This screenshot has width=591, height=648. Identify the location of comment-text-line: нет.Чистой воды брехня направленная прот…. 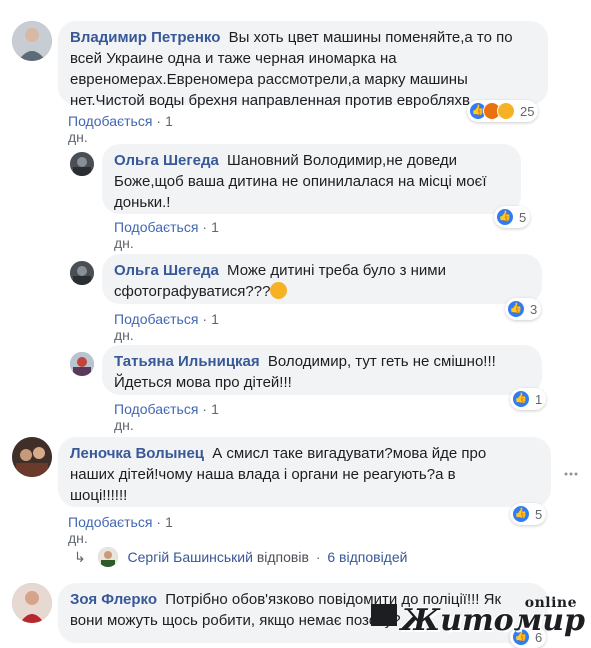
(272, 100).